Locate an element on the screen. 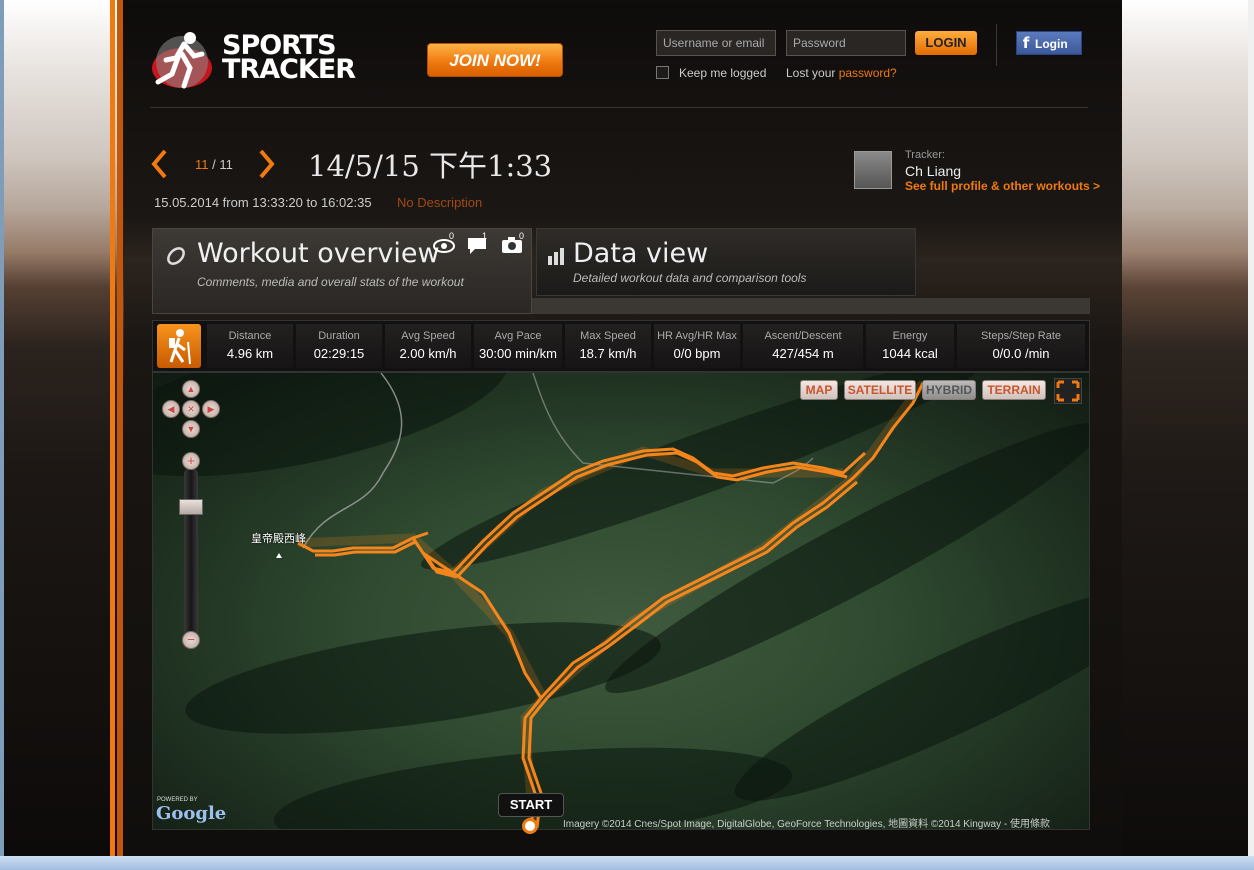  pan-down-icon: ▼ is located at coordinates (191, 429).